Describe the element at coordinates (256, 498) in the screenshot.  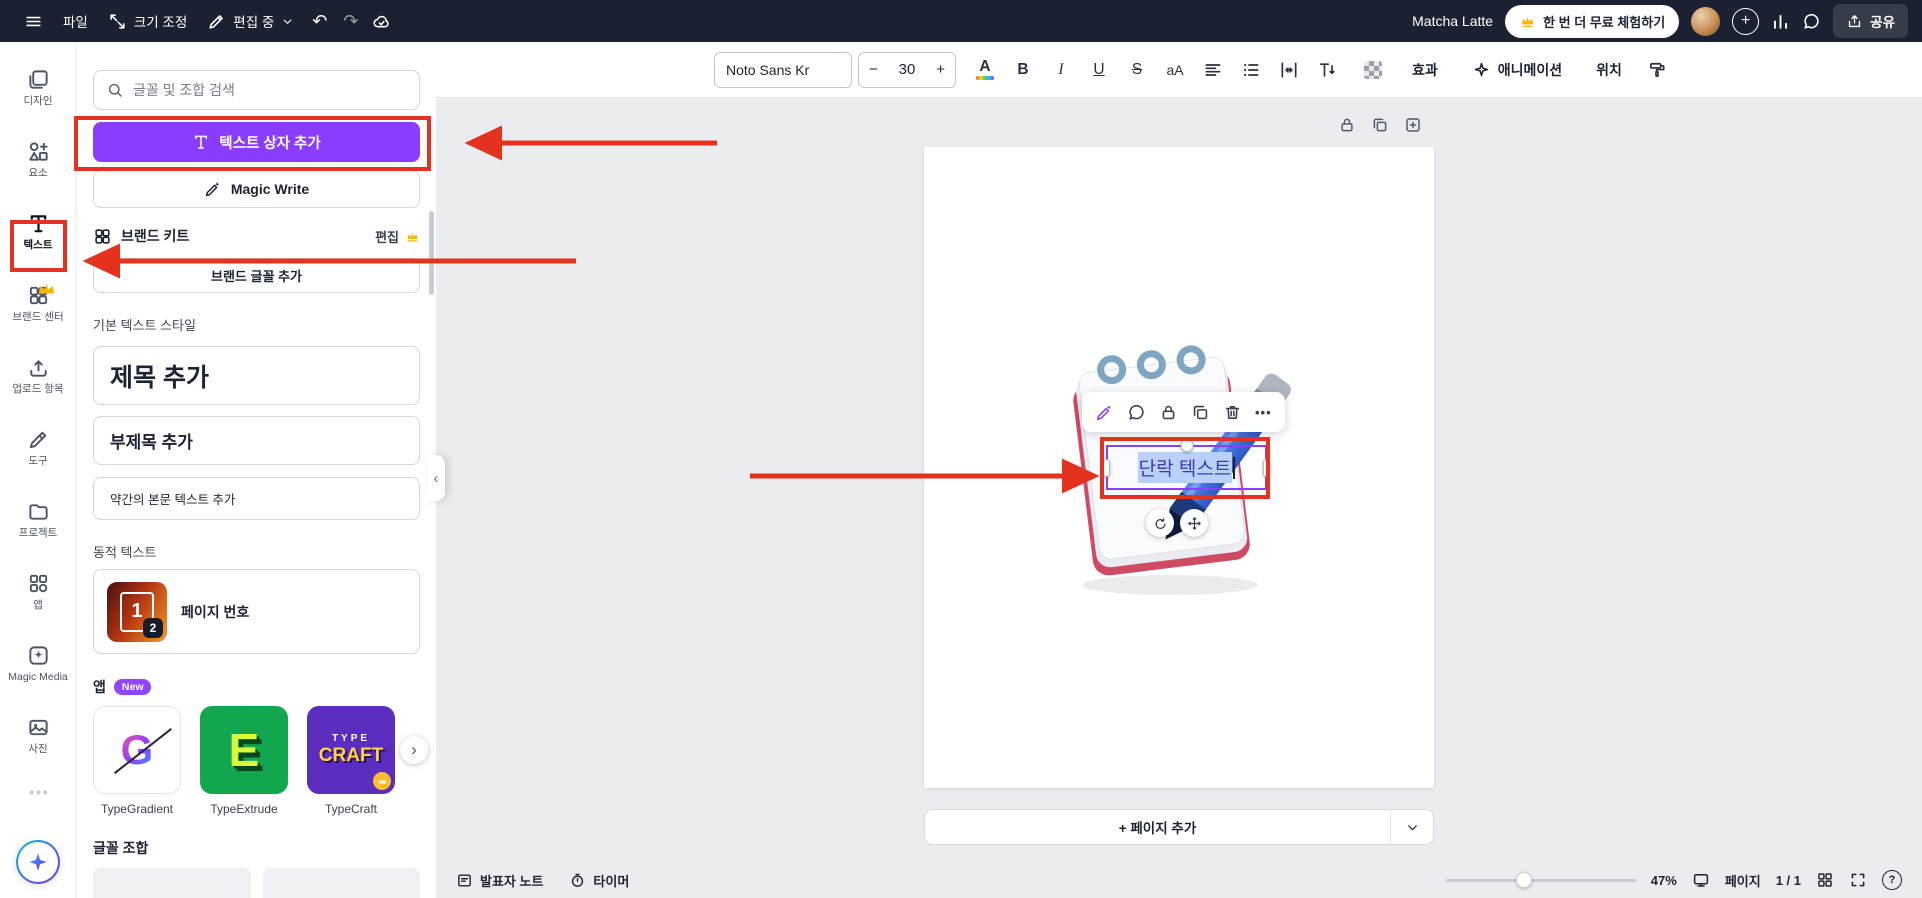
I see `body-style-card: 약간의 본문 텍스트 추가` at that location.